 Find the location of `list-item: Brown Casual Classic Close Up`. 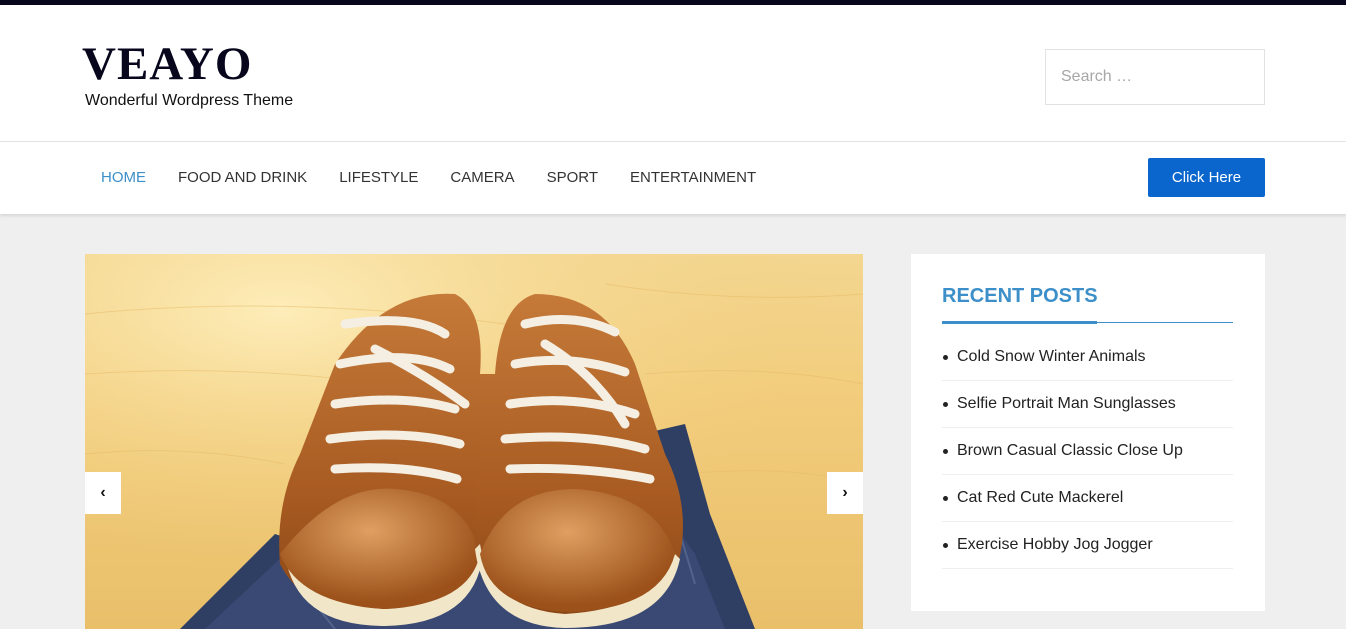

list-item: Brown Casual Classic Close Up is located at coordinates (1087, 451).